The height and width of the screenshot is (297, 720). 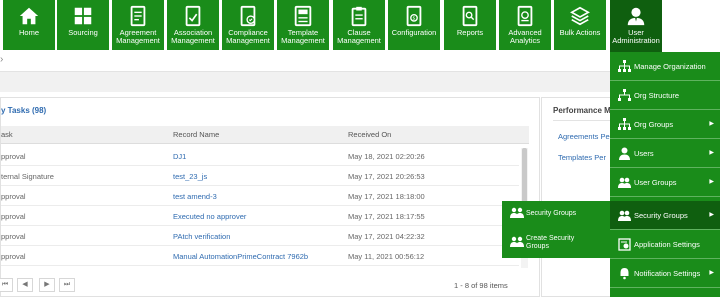 What do you see at coordinates (7, 134) in the screenshot?
I see `column-header-task: ask` at bounding box center [7, 134].